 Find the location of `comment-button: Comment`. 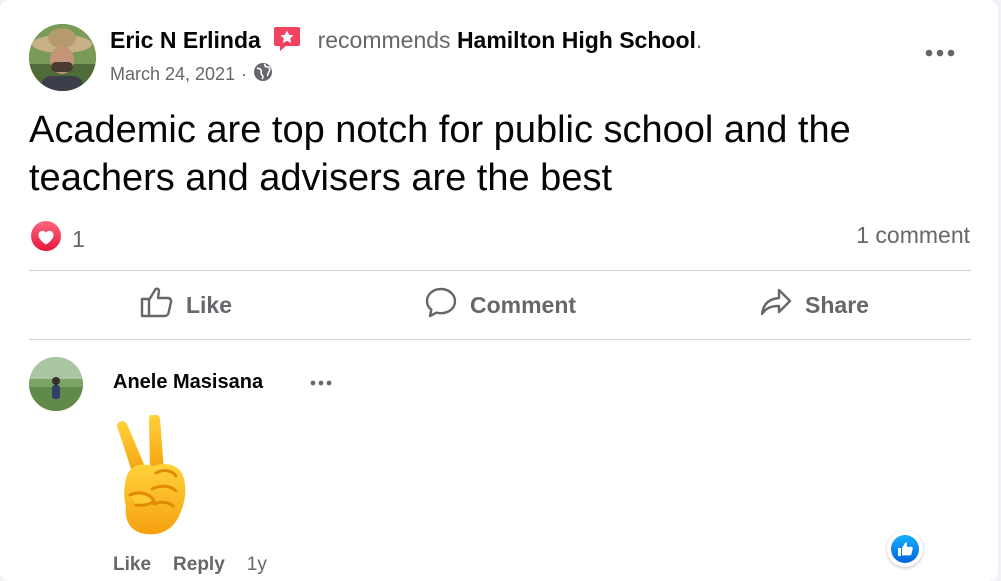

comment-button: Comment is located at coordinates (500, 305).